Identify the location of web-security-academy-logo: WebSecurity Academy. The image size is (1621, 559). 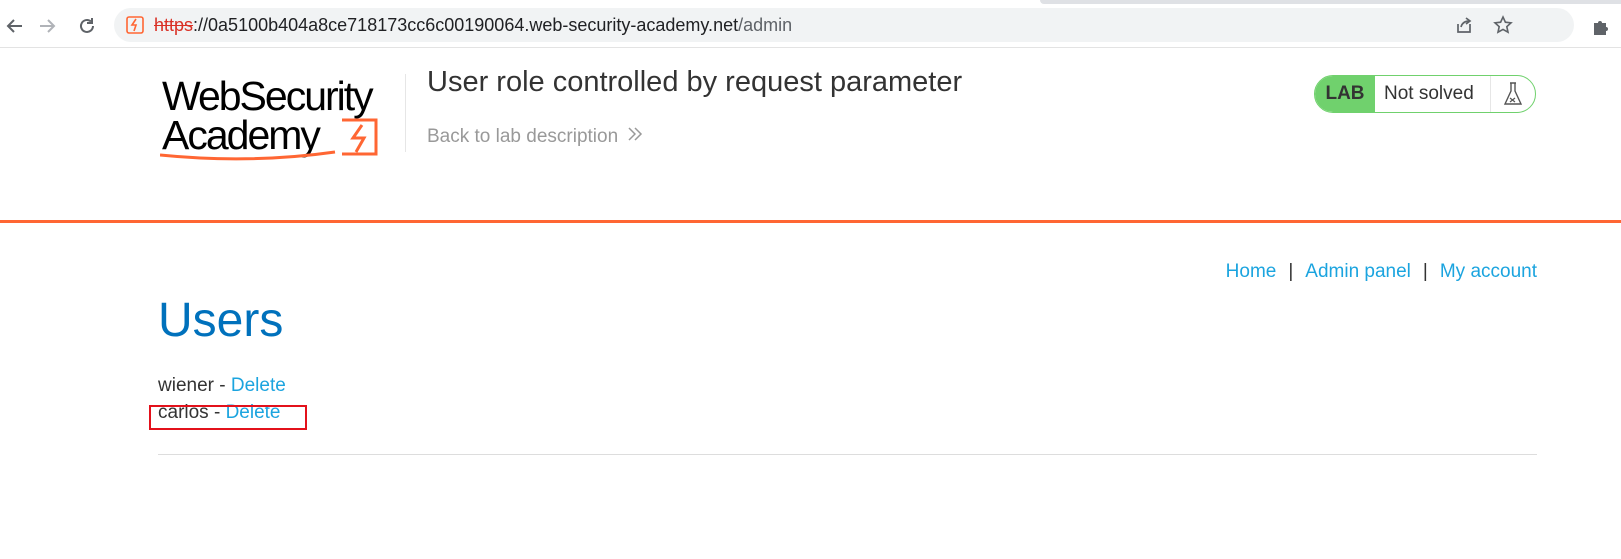
(282, 118).